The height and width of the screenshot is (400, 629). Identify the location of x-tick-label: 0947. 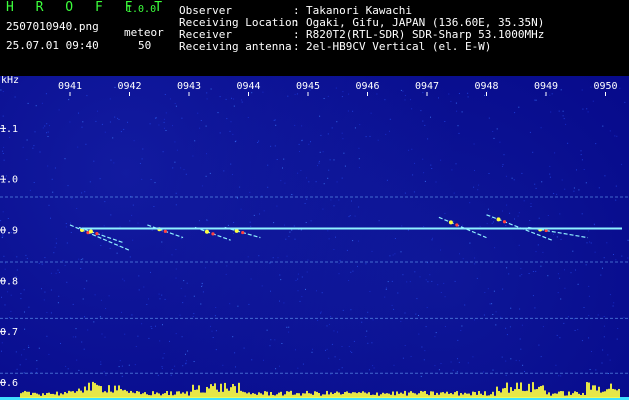
(427, 86).